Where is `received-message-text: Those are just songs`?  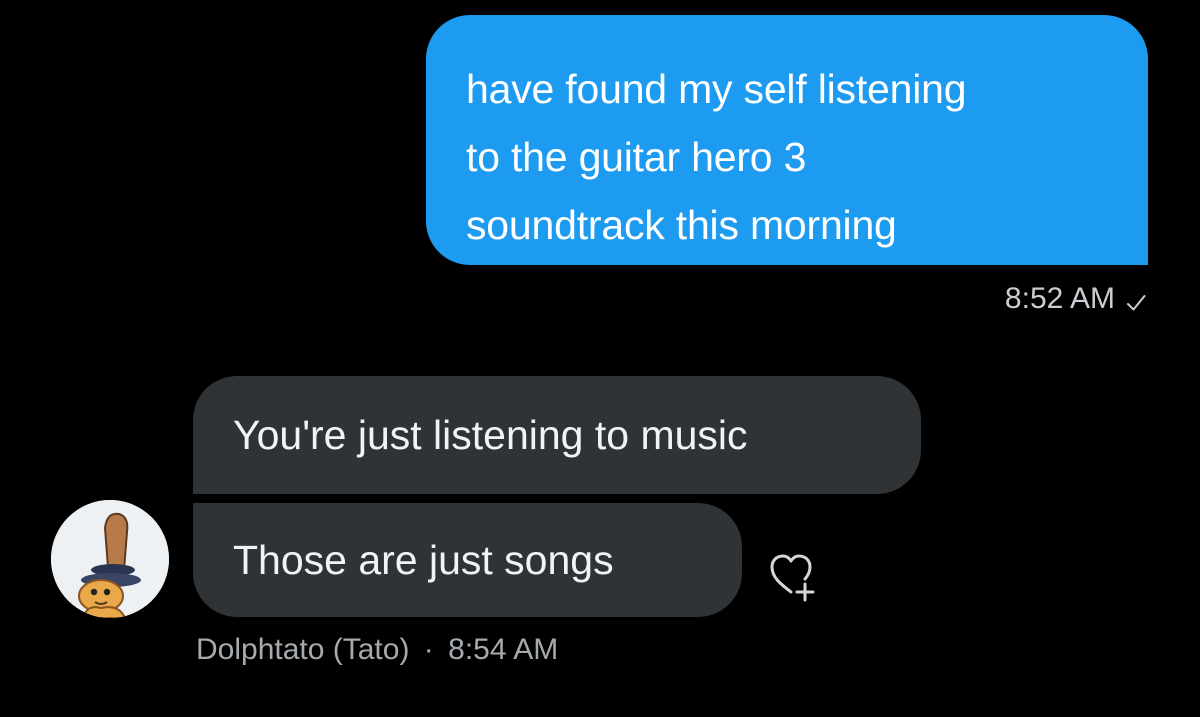 received-message-text: Those are just songs is located at coordinates (423, 559).